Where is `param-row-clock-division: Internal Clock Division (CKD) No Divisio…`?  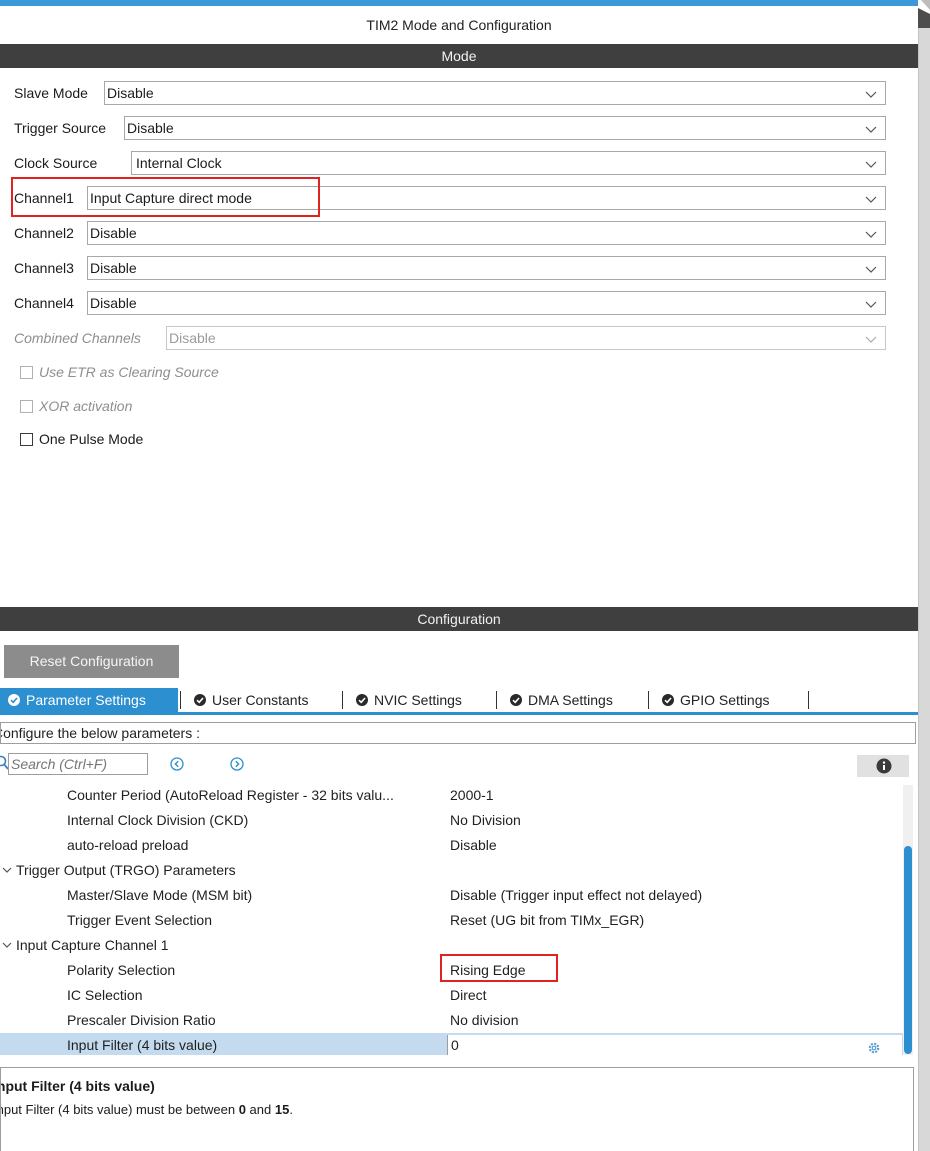
param-row-clock-division: Internal Clock Division (CKD) No Divisio… is located at coordinates (451, 820).